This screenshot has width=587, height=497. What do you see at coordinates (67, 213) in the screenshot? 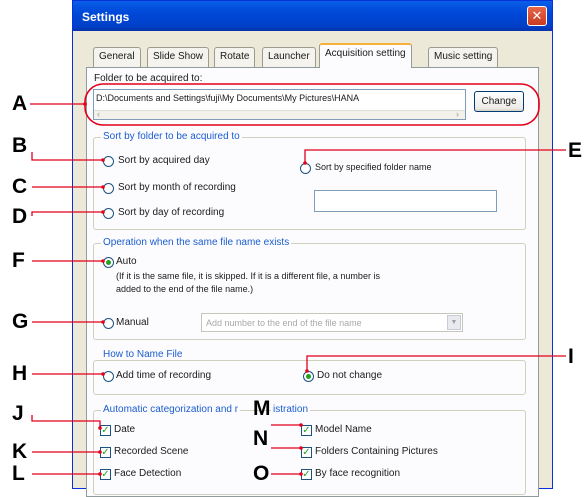
I see `callout-line-d` at bounding box center [67, 213].